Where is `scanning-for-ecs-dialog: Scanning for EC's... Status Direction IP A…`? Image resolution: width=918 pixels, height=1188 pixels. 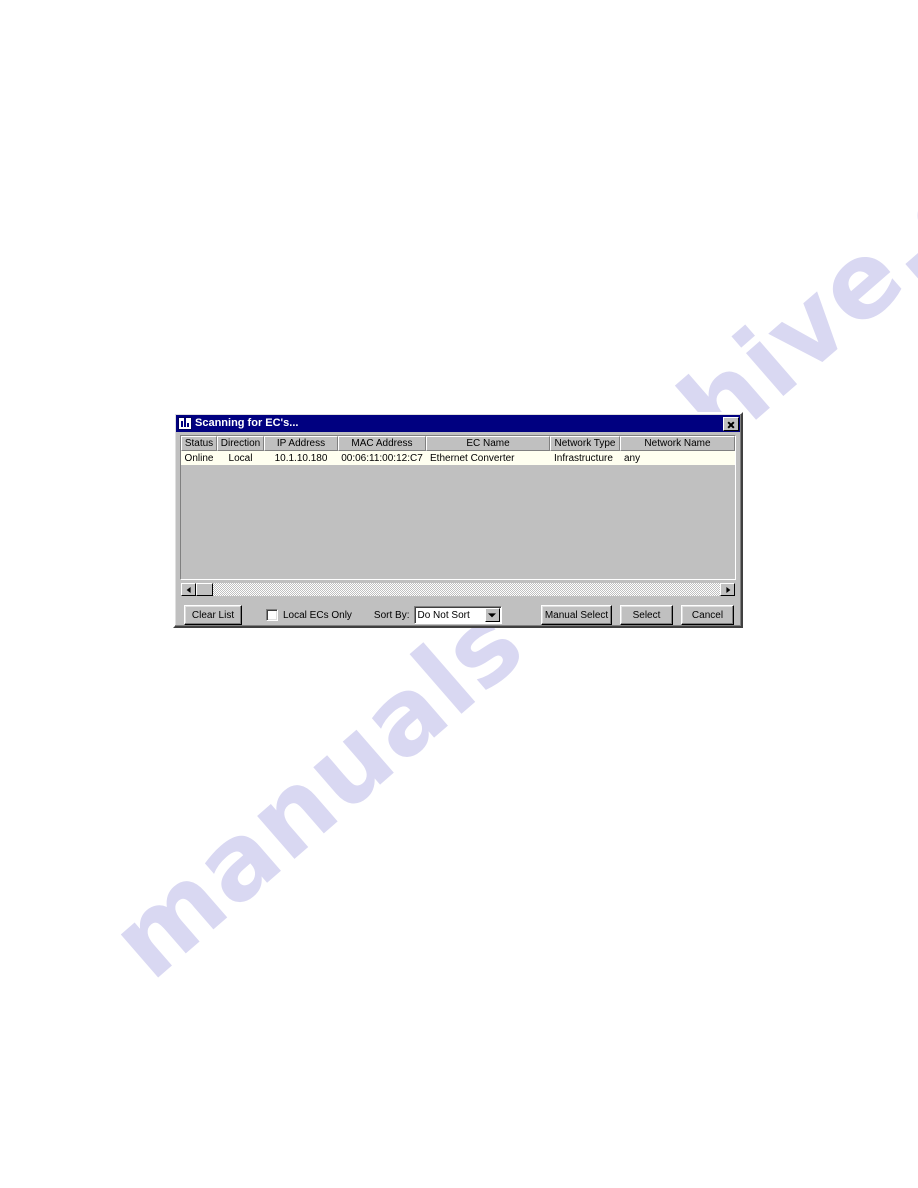
scanning-for-ecs-dialog: Scanning for EC's... Status Direction IP A… is located at coordinates (458, 520).